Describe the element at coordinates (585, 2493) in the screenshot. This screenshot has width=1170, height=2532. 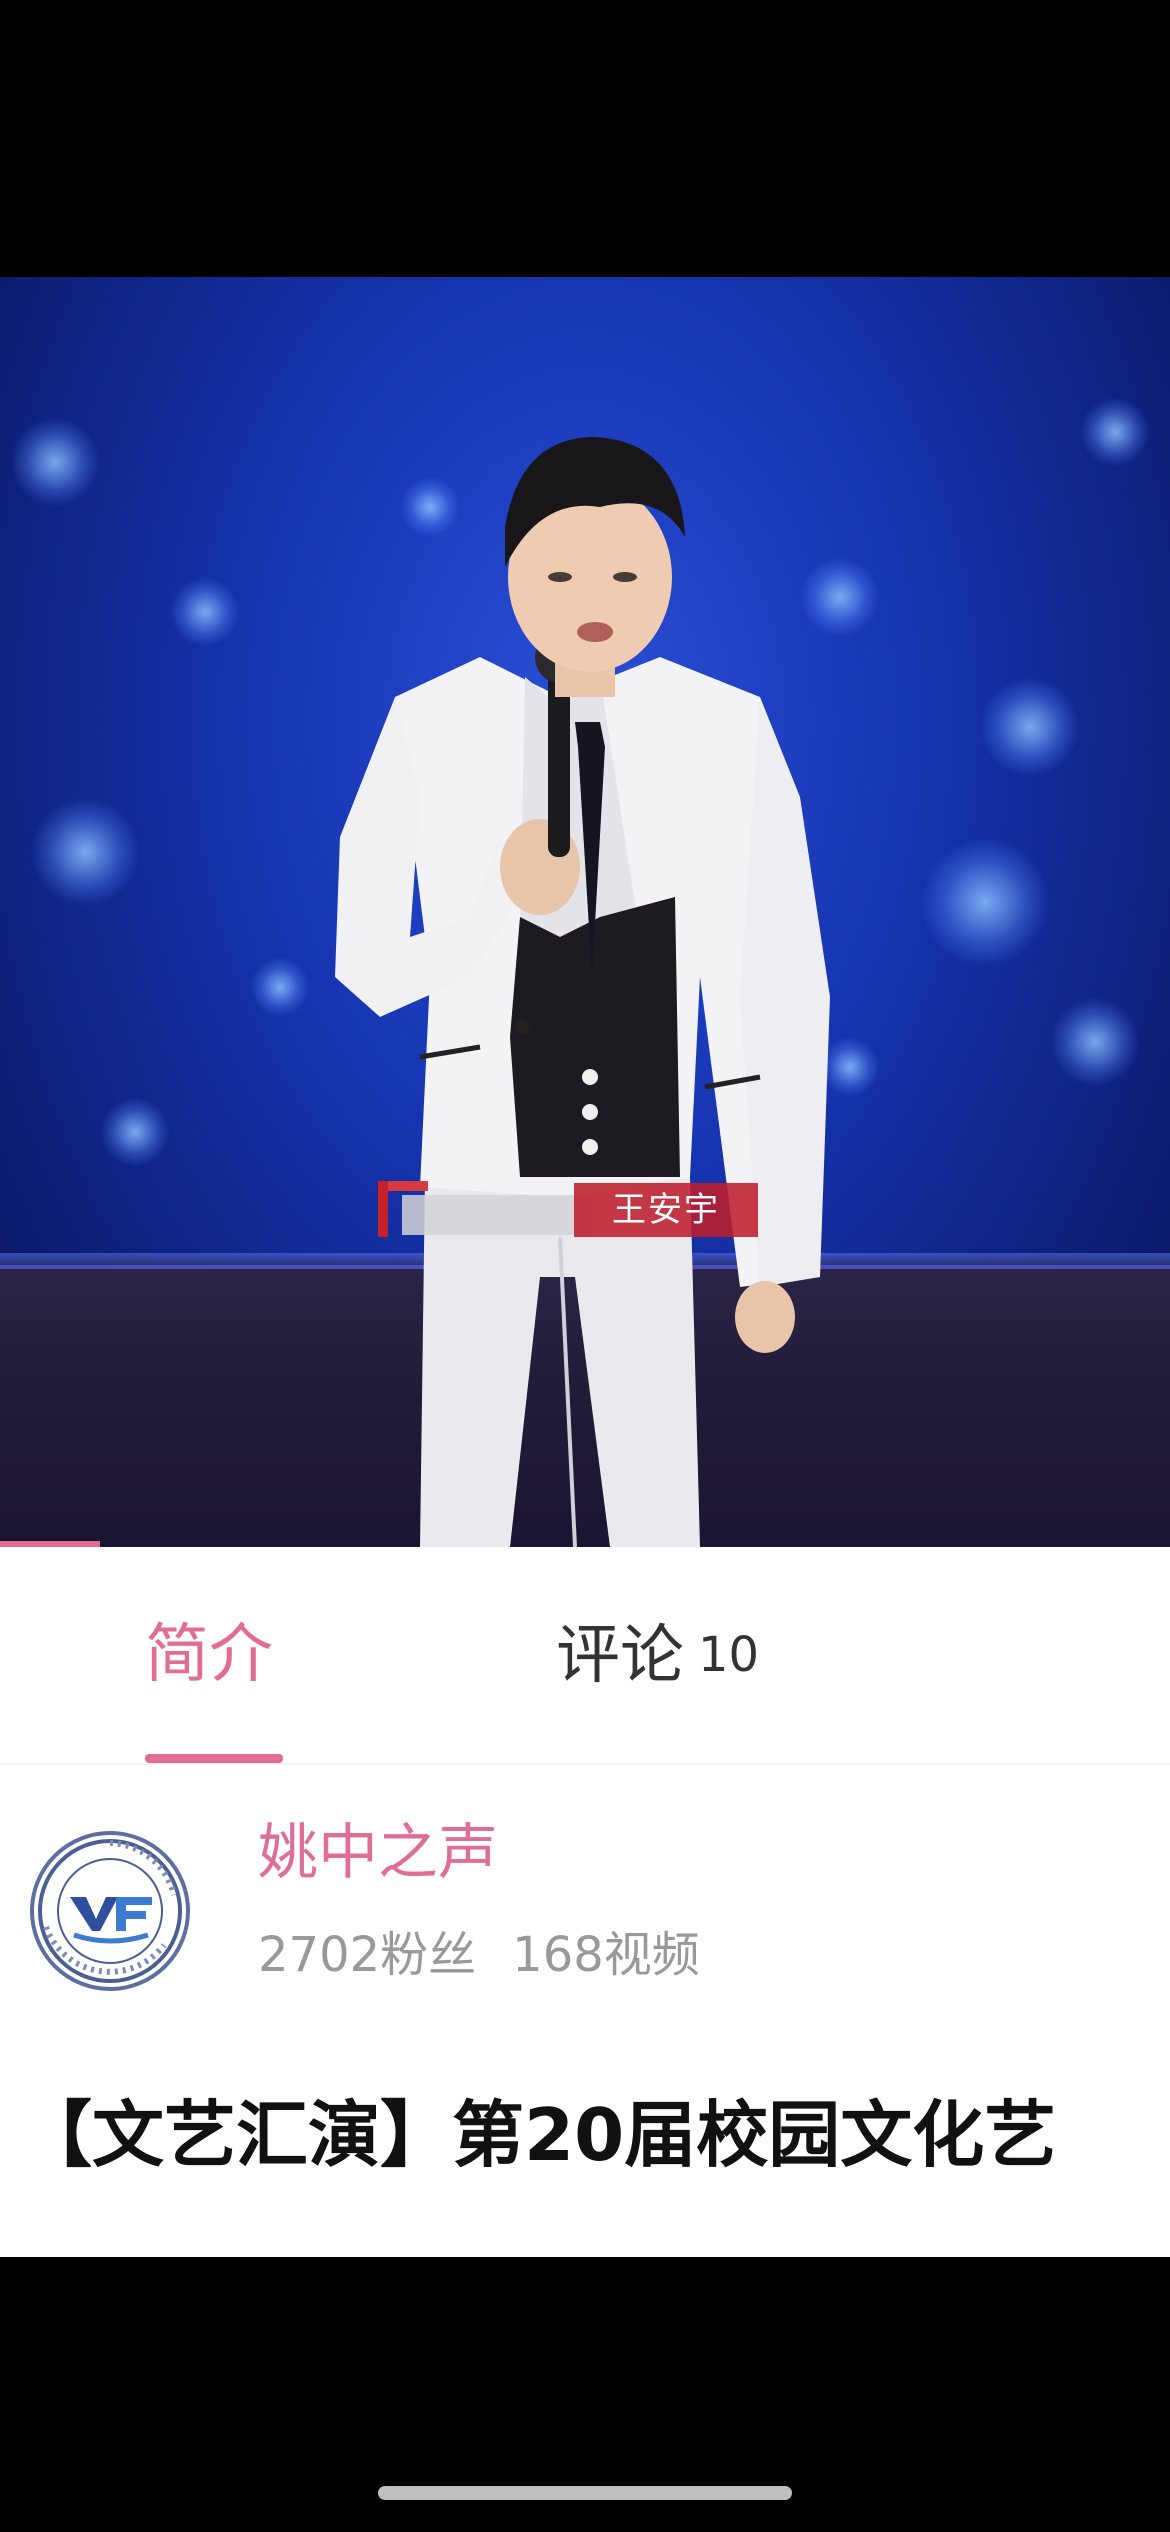
I see `home-indicator` at that location.